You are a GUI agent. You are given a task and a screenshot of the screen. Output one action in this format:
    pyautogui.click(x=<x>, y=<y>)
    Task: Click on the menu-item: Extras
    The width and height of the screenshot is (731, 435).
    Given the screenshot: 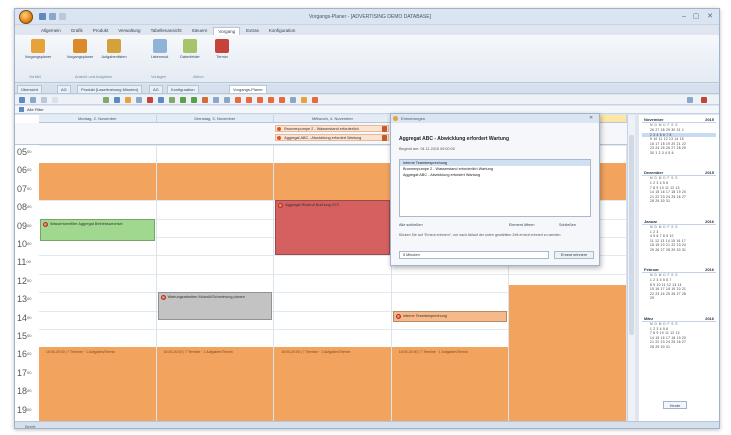 What is the action you would take?
    pyautogui.click(x=252, y=31)
    